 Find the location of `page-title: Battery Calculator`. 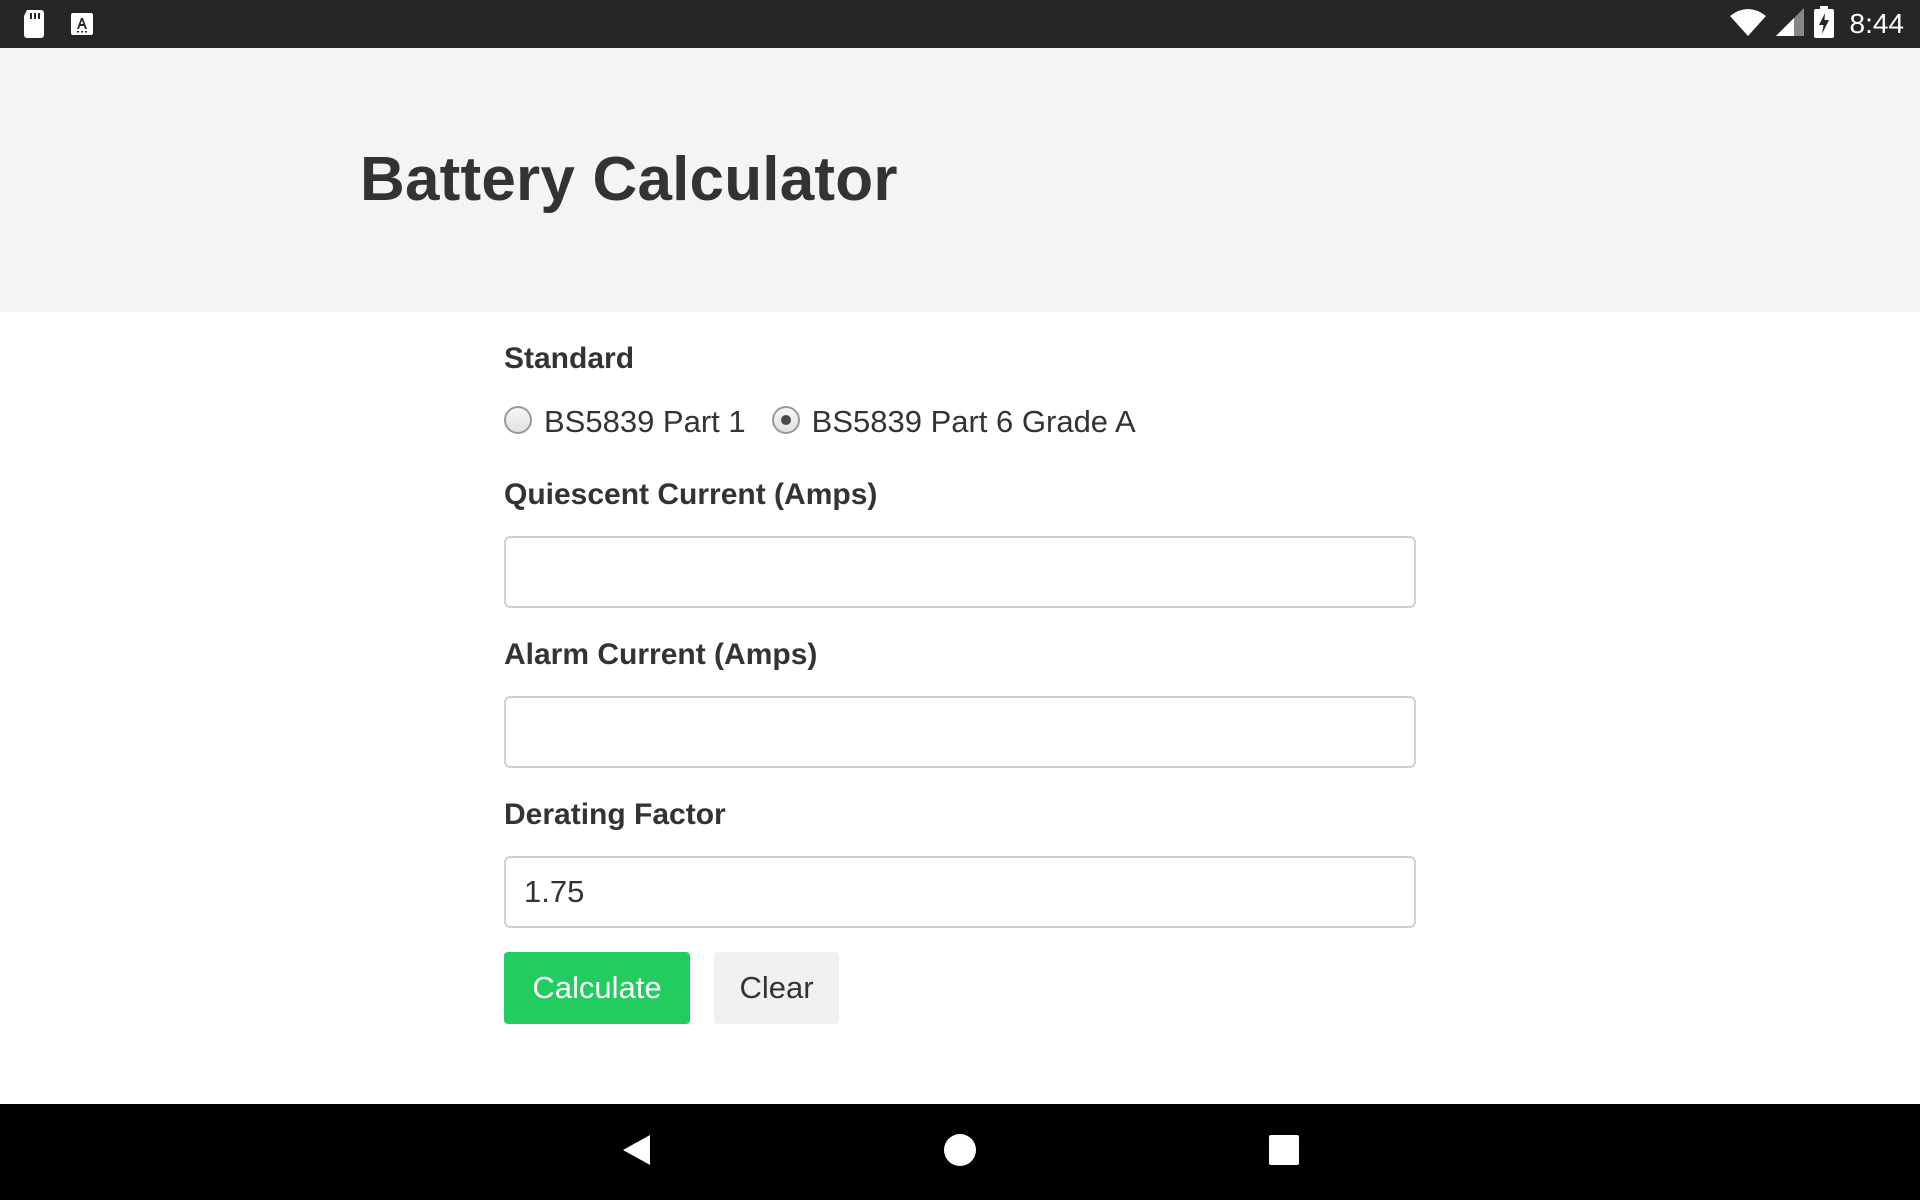

page-title: Battery Calculator is located at coordinates (629, 179).